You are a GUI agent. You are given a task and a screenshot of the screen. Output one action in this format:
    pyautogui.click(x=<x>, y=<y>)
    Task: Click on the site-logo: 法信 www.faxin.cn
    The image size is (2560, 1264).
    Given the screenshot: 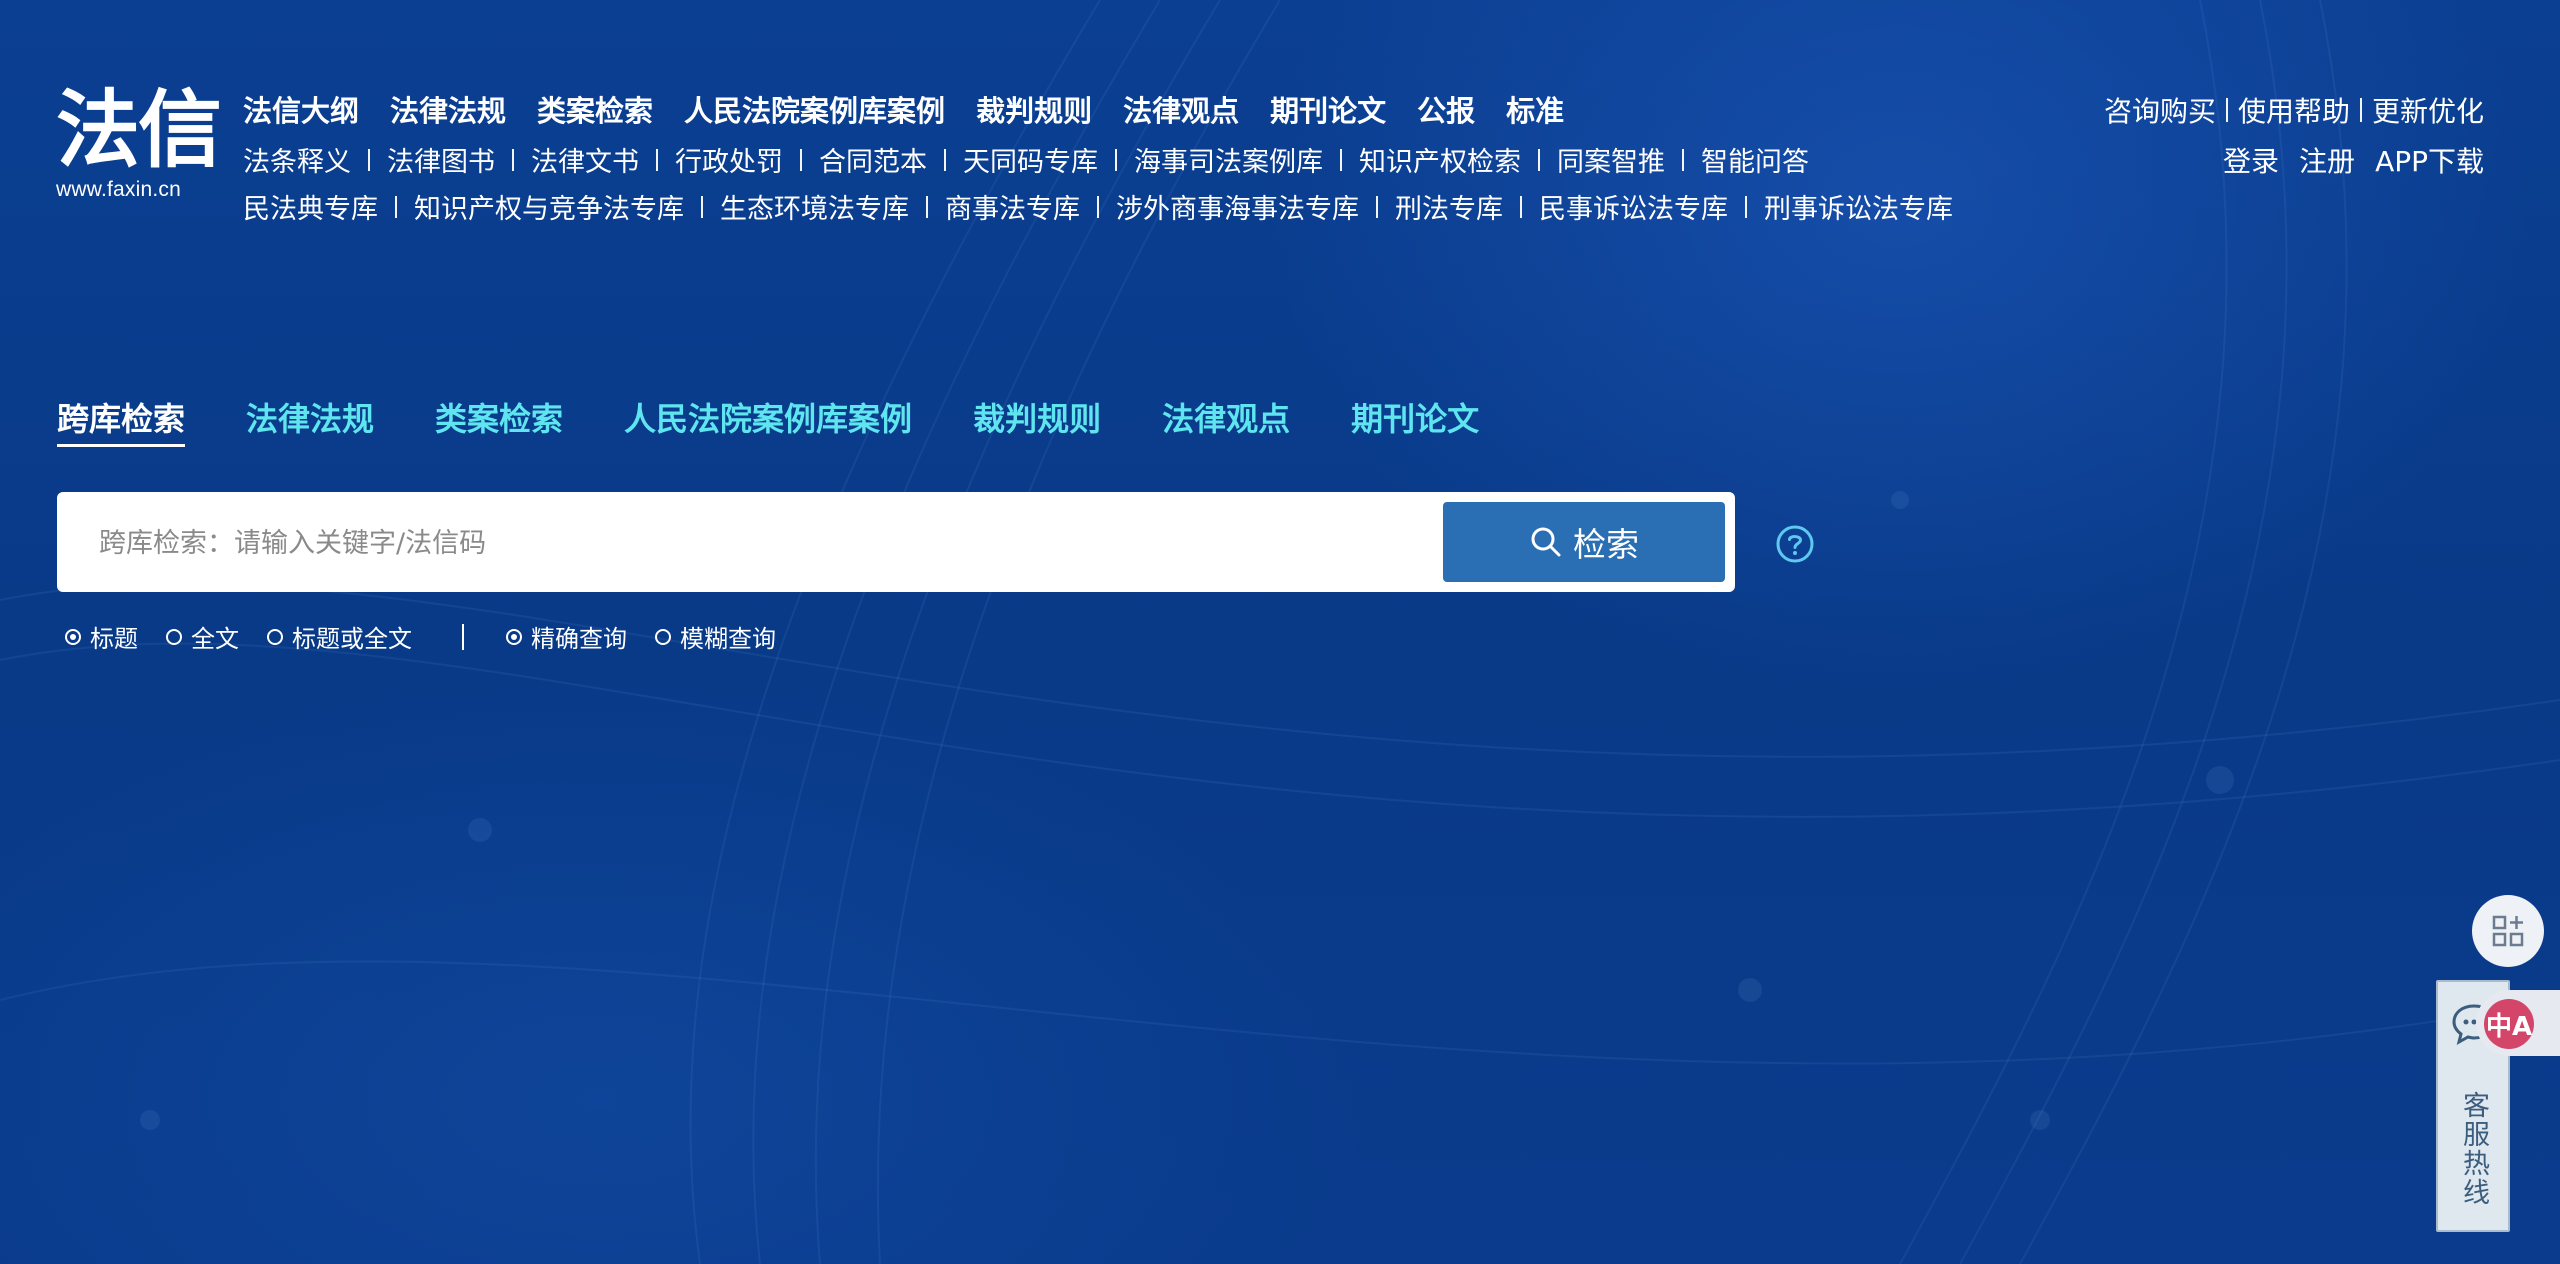 What is the action you would take?
    pyautogui.click(x=141, y=141)
    